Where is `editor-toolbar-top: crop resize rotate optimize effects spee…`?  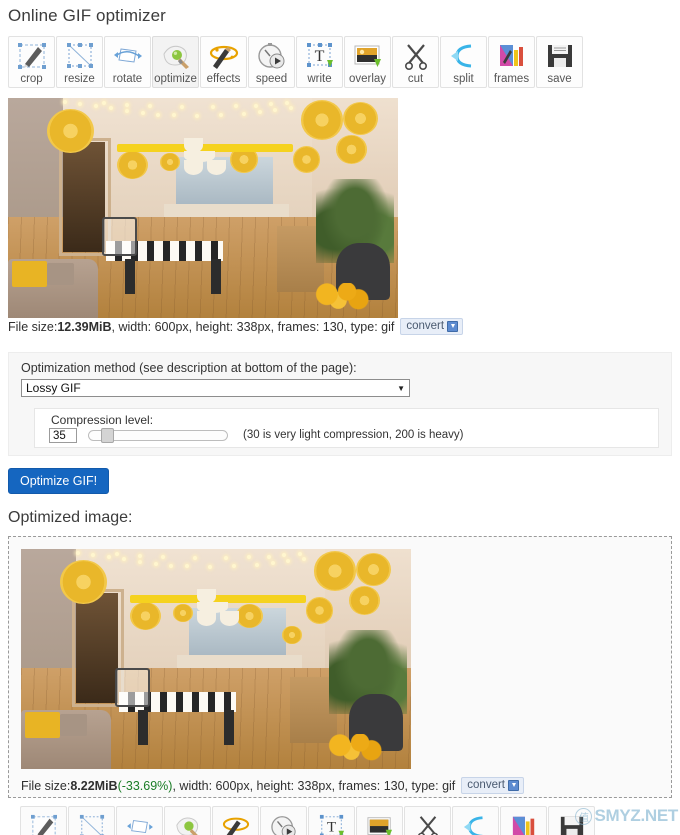
editor-toolbar-top: crop resize rotate optimize effects spee… is located at coordinates (296, 62).